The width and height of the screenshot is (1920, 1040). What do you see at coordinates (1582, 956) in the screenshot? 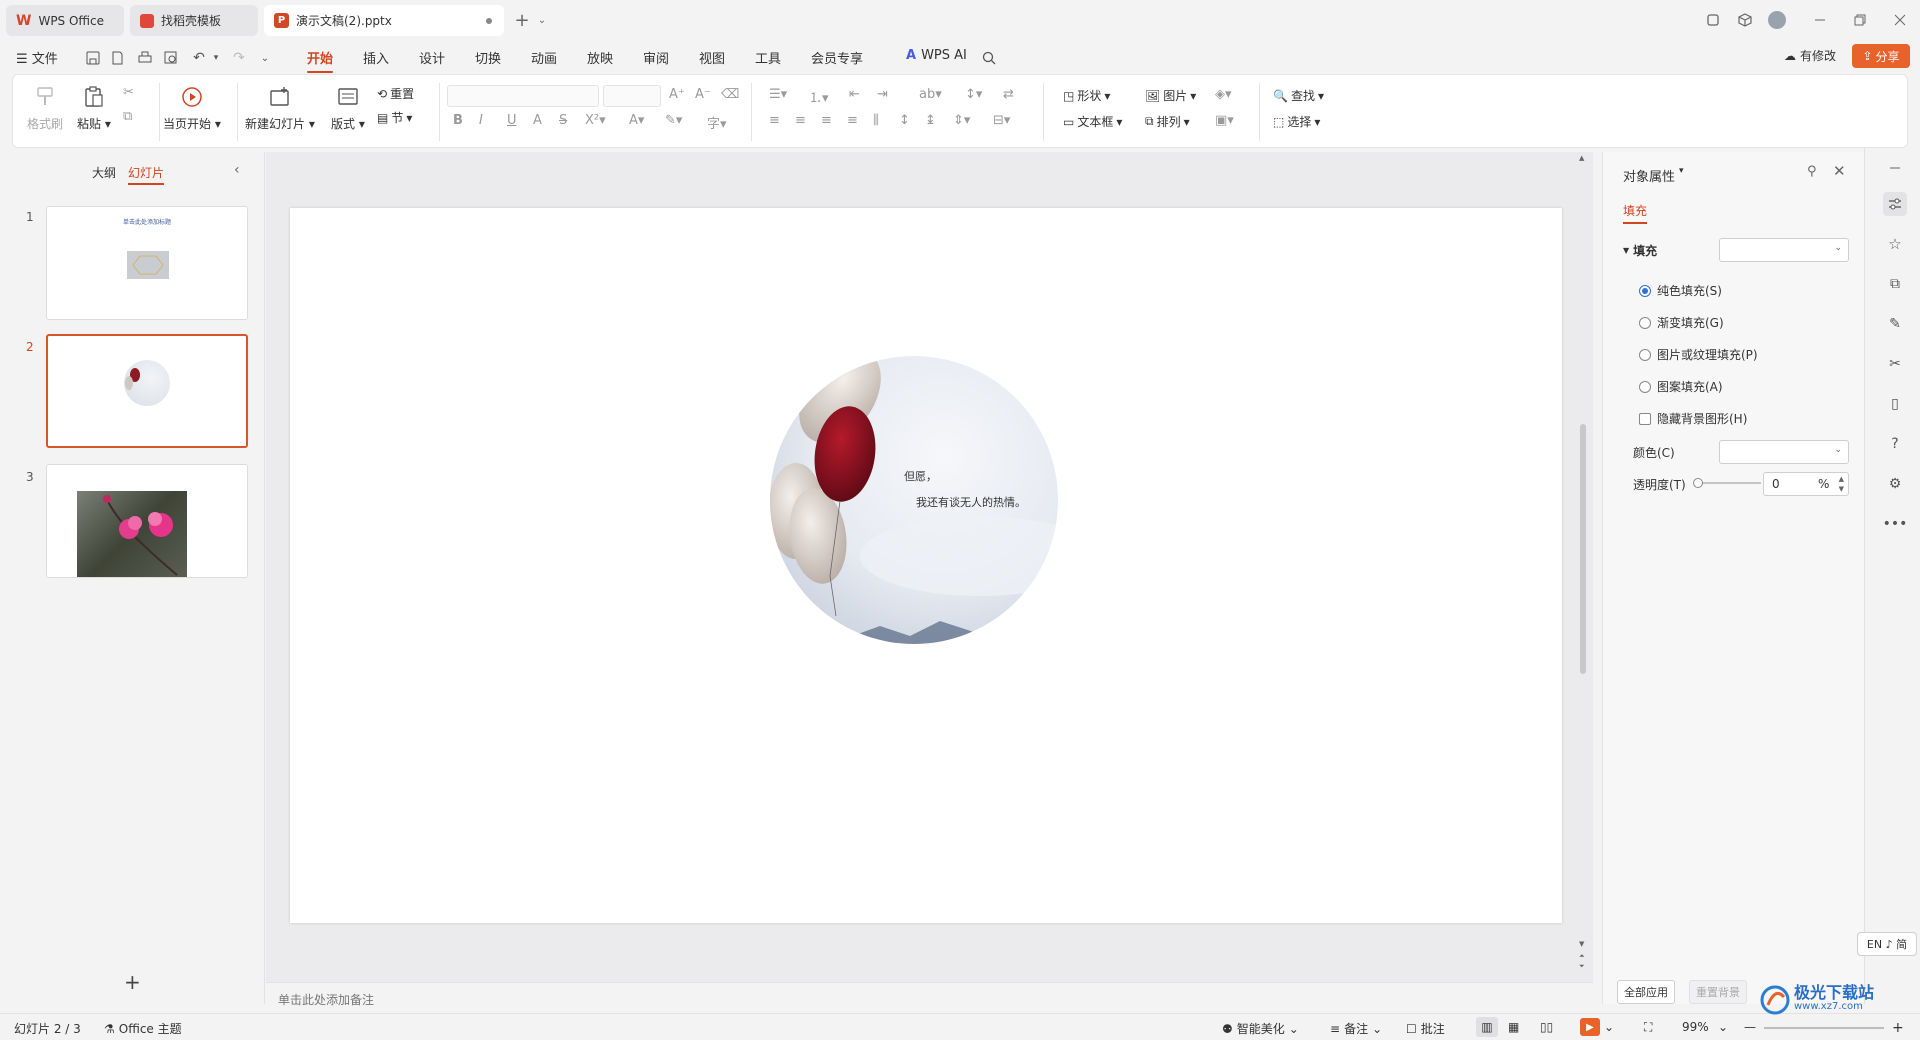
I see `prev-slide-icon: ⏶` at bounding box center [1582, 956].